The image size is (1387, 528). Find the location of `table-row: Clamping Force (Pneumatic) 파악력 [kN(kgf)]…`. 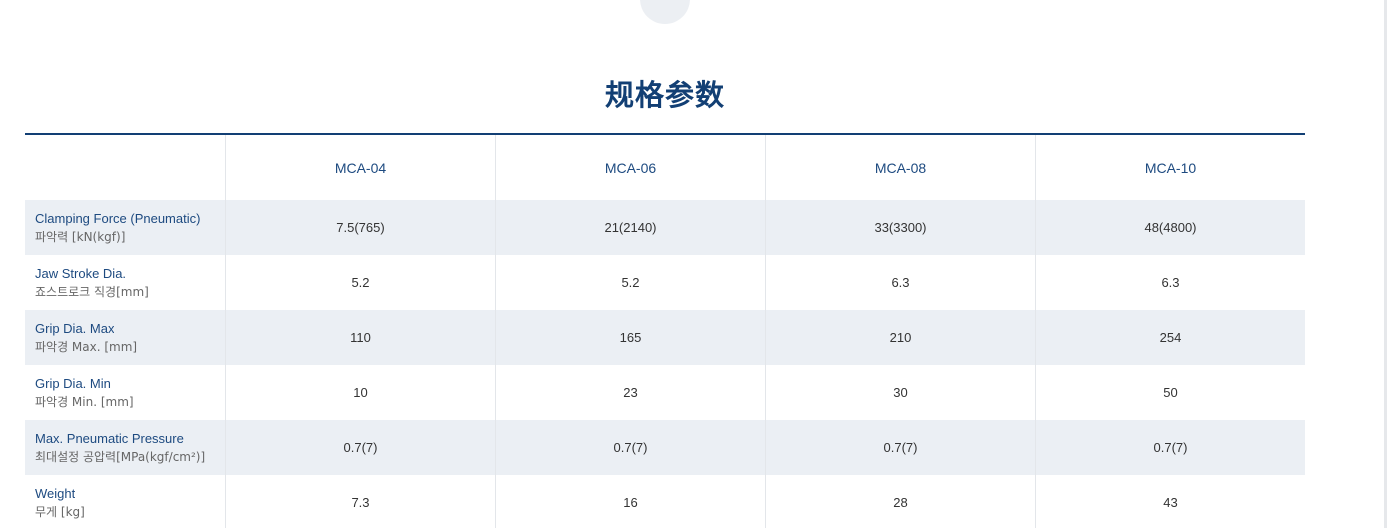

table-row: Clamping Force (Pneumatic) 파악력 [kN(kgf)]… is located at coordinates (665, 227).